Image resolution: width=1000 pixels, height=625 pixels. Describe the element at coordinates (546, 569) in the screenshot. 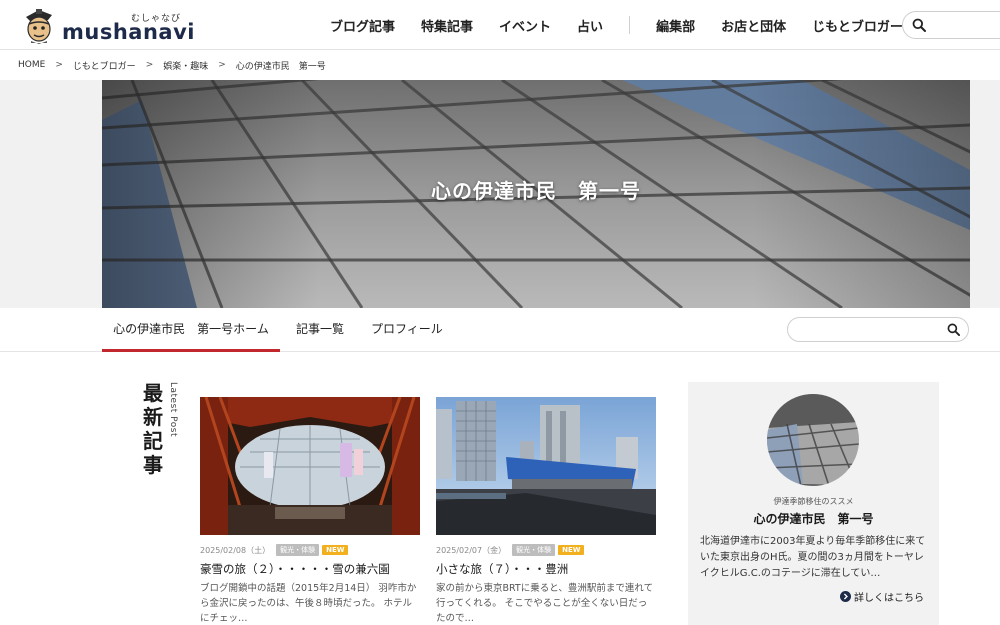

I see `post-title: 小さな旅（７）・・・豊洲` at that location.